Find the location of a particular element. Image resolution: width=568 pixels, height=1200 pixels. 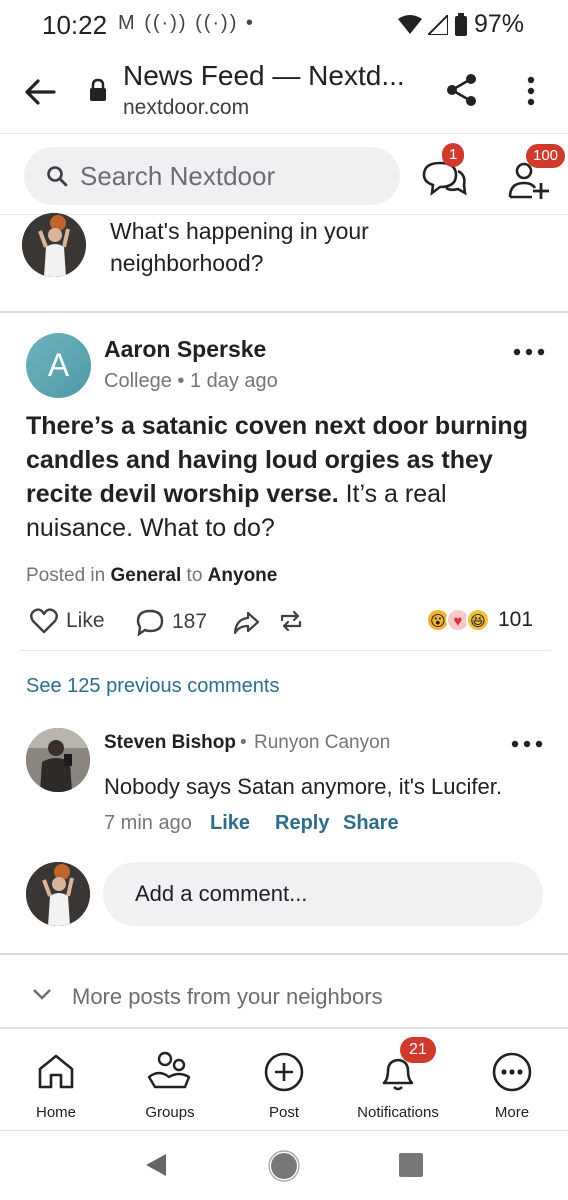

search-input: Search Nextdoor is located at coordinates (212, 176).